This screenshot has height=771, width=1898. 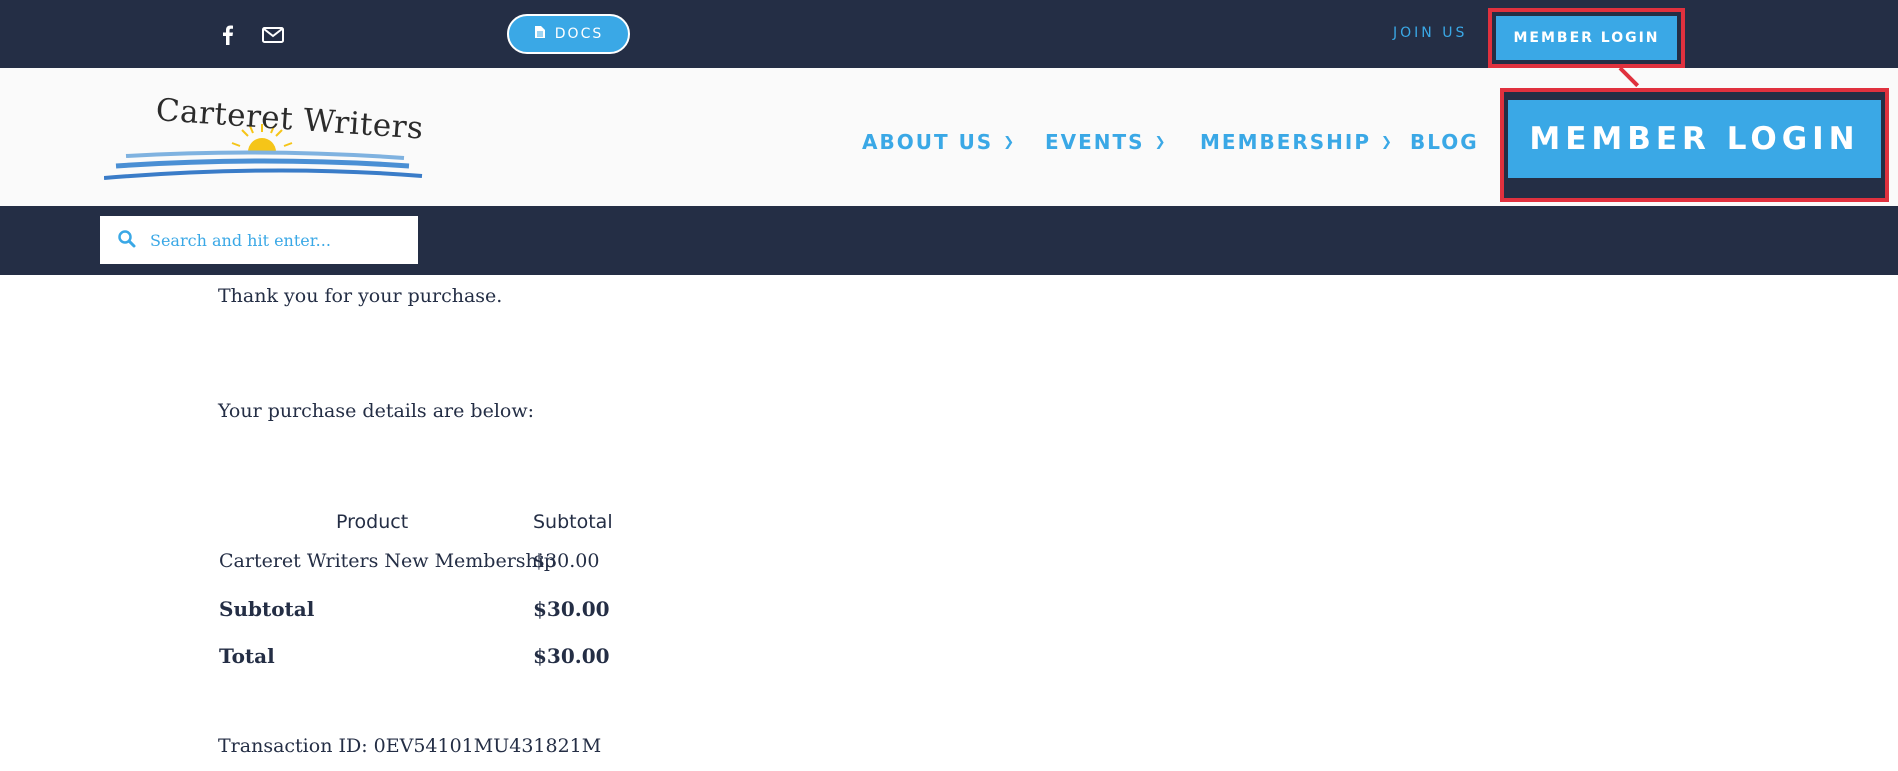 I want to click on member-login-small-highlight: MEMBER LOGIN, so click(x=1586, y=38).